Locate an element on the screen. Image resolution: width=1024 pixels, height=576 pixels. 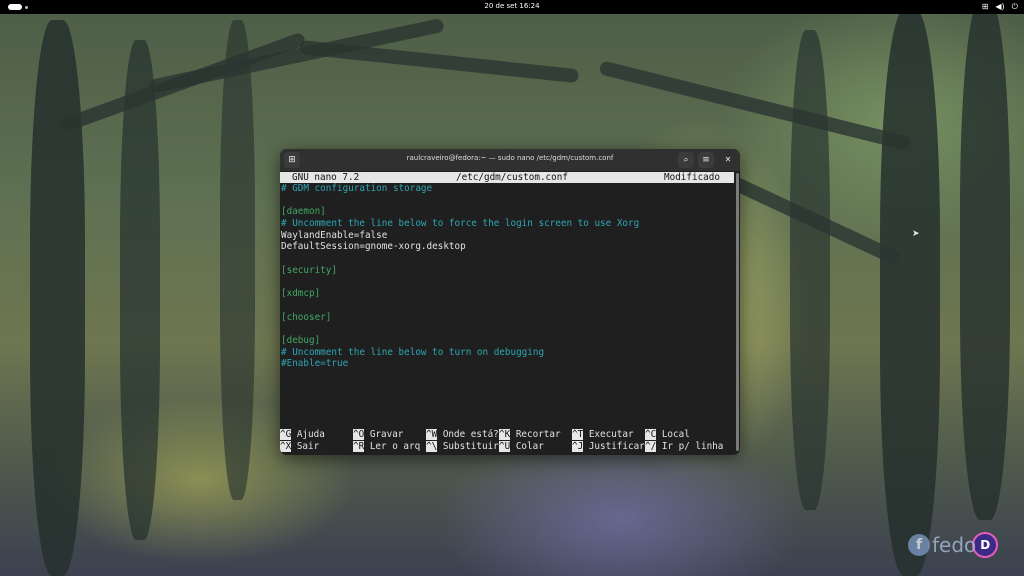
power-icon: ⏻ is located at coordinates (1014, 6).